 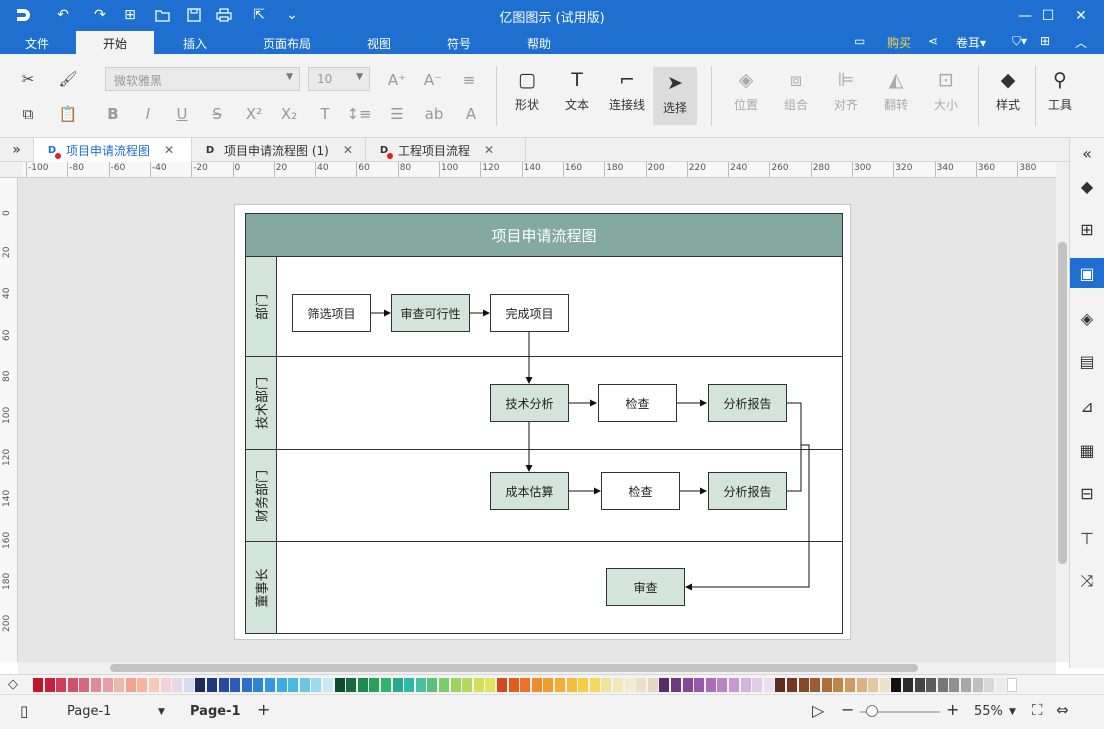 I want to click on line-spacing-icon: ↕≡, so click(x=358, y=114).